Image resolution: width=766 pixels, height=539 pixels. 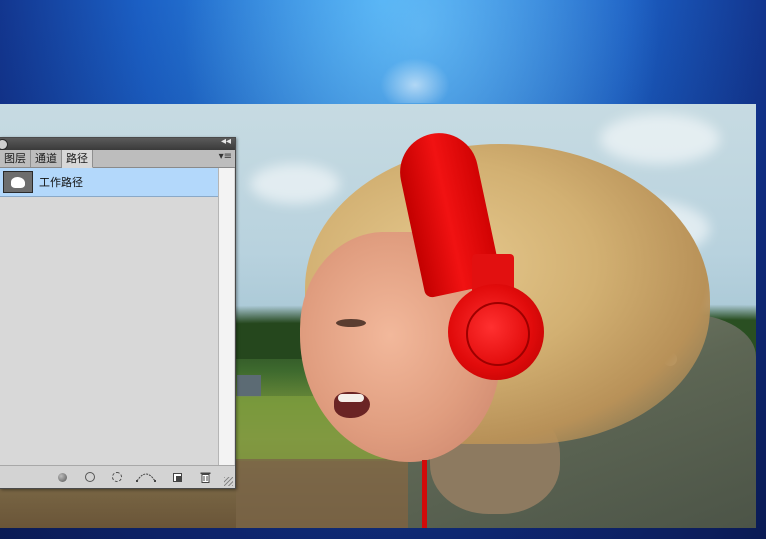 I want to click on path-row-work-path: 工作路径, so click(x=109, y=182).